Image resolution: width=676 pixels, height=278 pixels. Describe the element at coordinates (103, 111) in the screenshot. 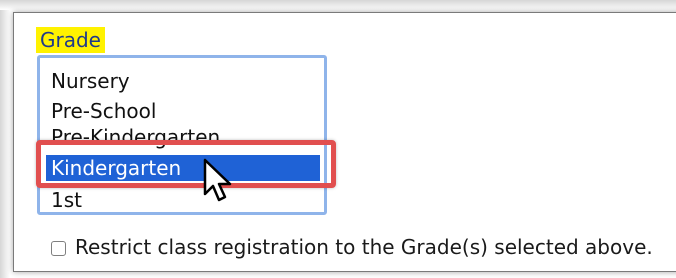

I see `grade-option-pre-school: Pre-School` at that location.